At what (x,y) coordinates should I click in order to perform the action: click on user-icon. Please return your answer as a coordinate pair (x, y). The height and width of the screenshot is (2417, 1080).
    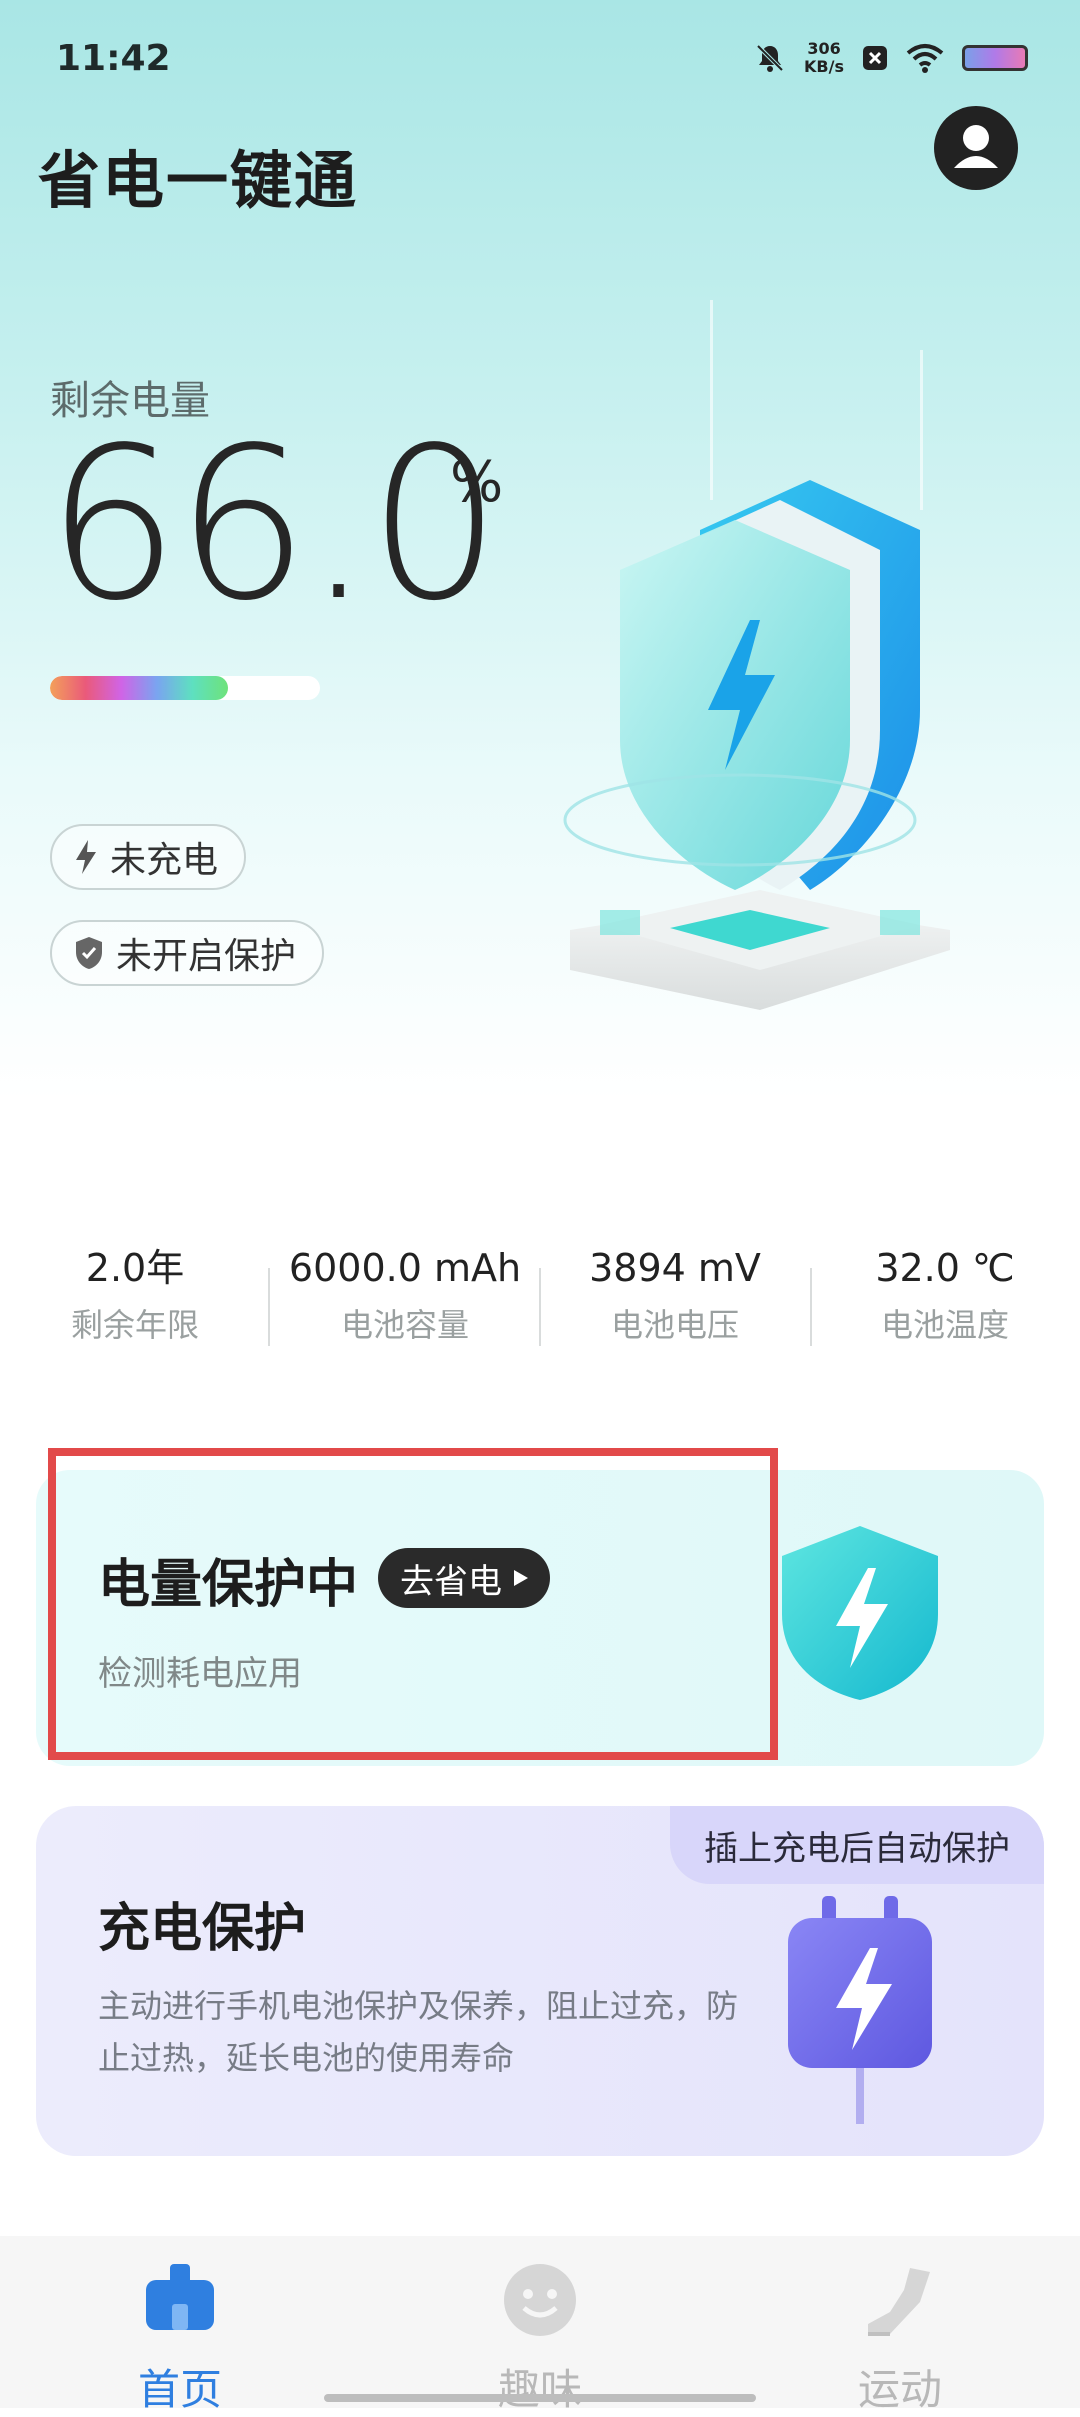
    Looking at the image, I should click on (976, 146).